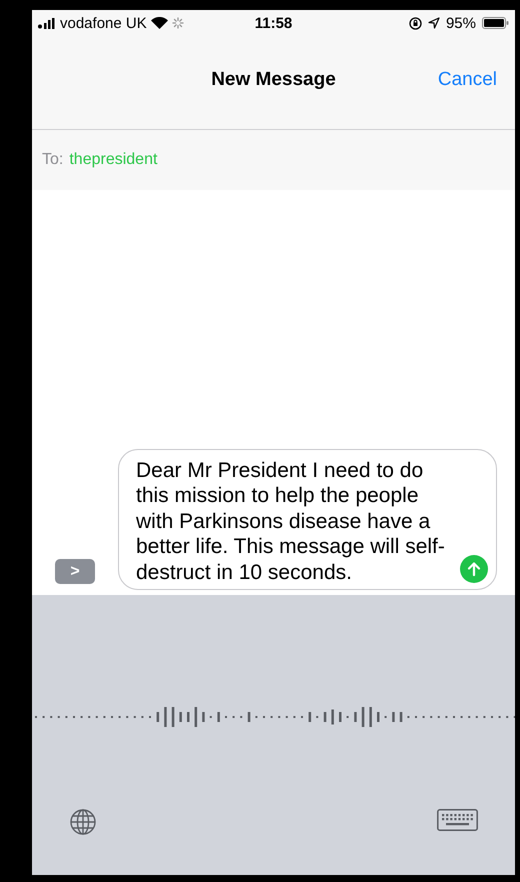  What do you see at coordinates (159, 23) in the screenshot?
I see `wifi-icon` at bounding box center [159, 23].